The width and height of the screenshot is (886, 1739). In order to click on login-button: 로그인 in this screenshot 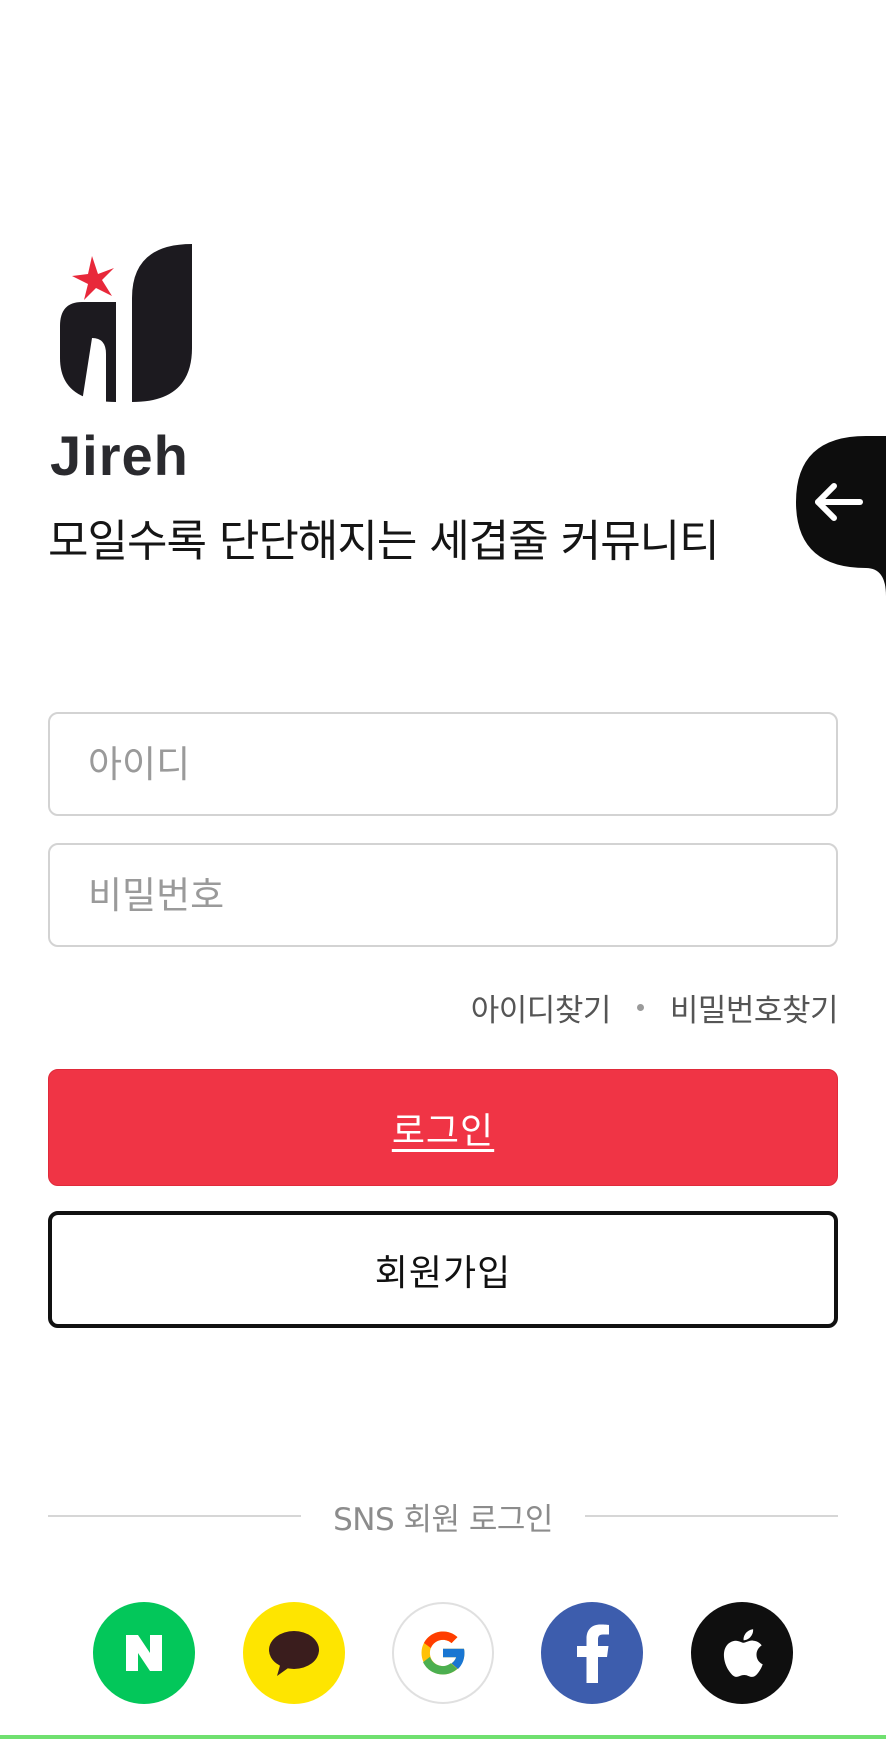, I will do `click(443, 1127)`.